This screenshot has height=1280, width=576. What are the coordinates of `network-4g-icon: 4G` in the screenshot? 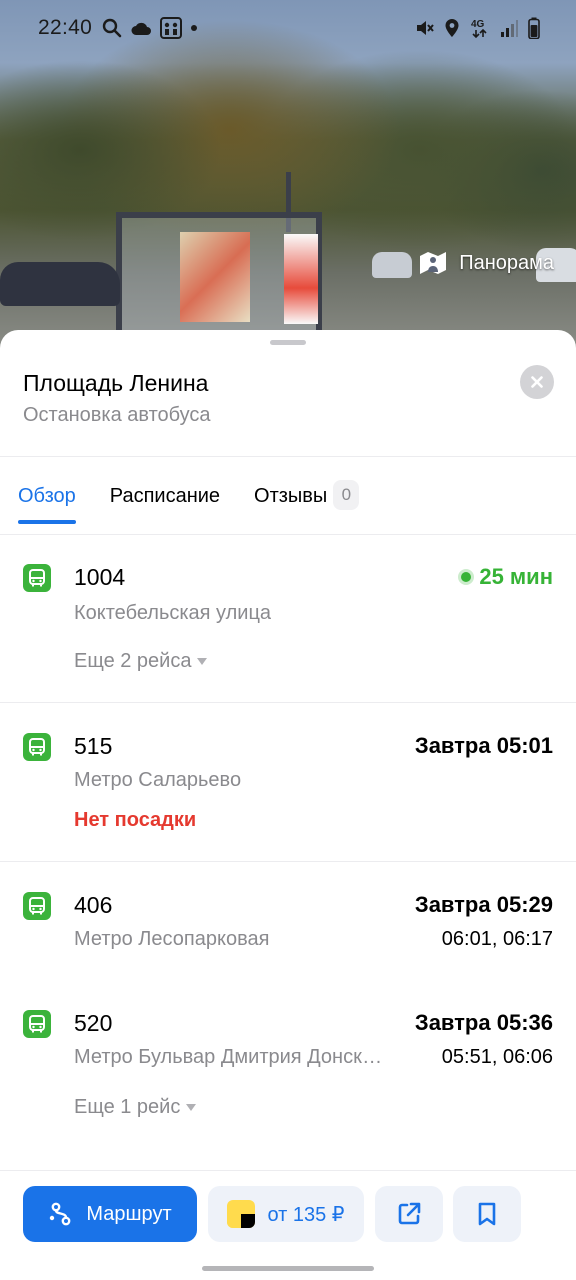 It's located at (479, 29).